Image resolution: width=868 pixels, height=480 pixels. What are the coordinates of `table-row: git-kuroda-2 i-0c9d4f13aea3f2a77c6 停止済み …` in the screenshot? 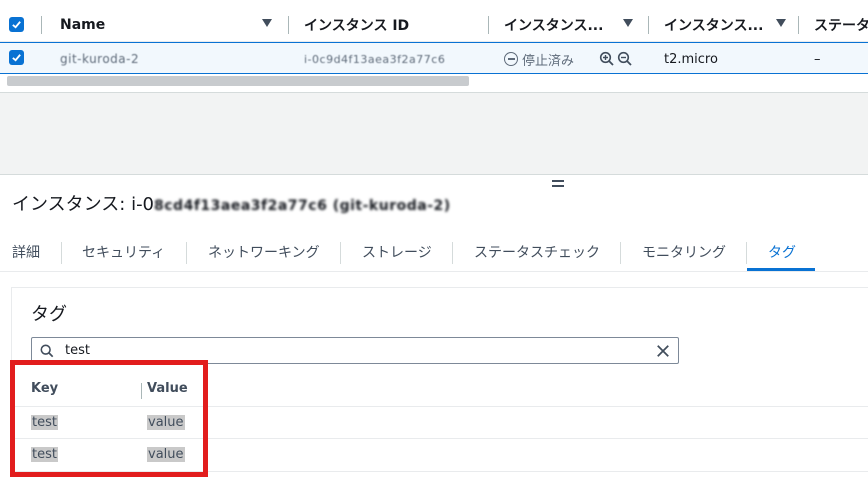 It's located at (434, 58).